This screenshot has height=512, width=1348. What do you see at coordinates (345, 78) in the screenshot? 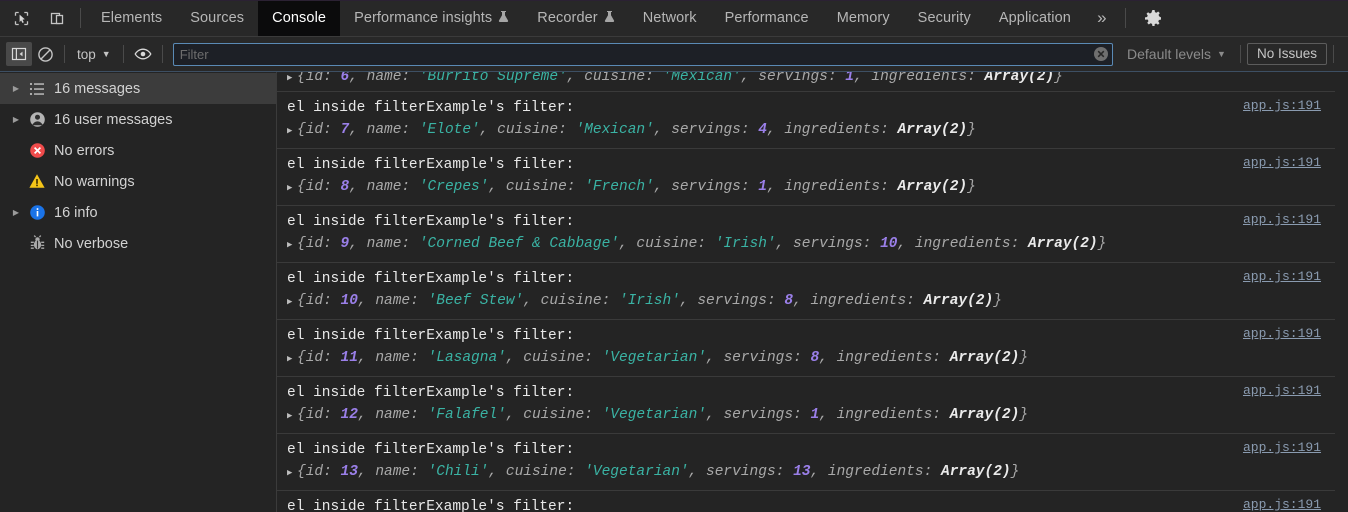
I see `value-id: 6` at bounding box center [345, 78].